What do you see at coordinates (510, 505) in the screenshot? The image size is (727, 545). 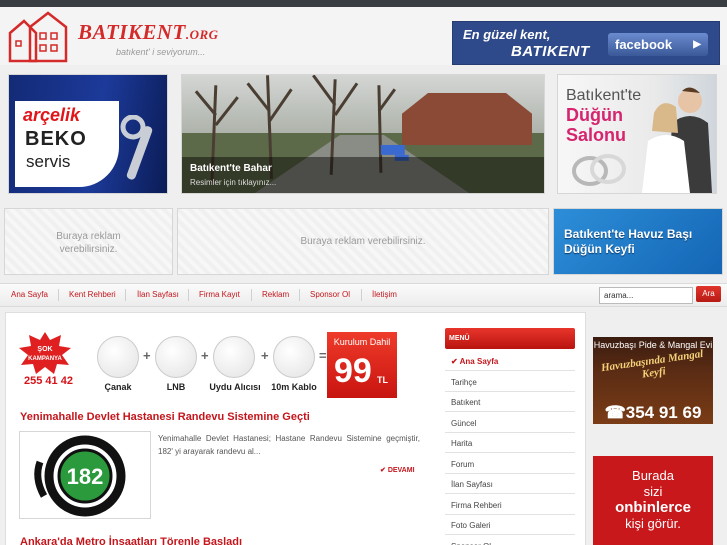 I see `menu-item-firma-rehberi: Firma Rehberi` at bounding box center [510, 505].